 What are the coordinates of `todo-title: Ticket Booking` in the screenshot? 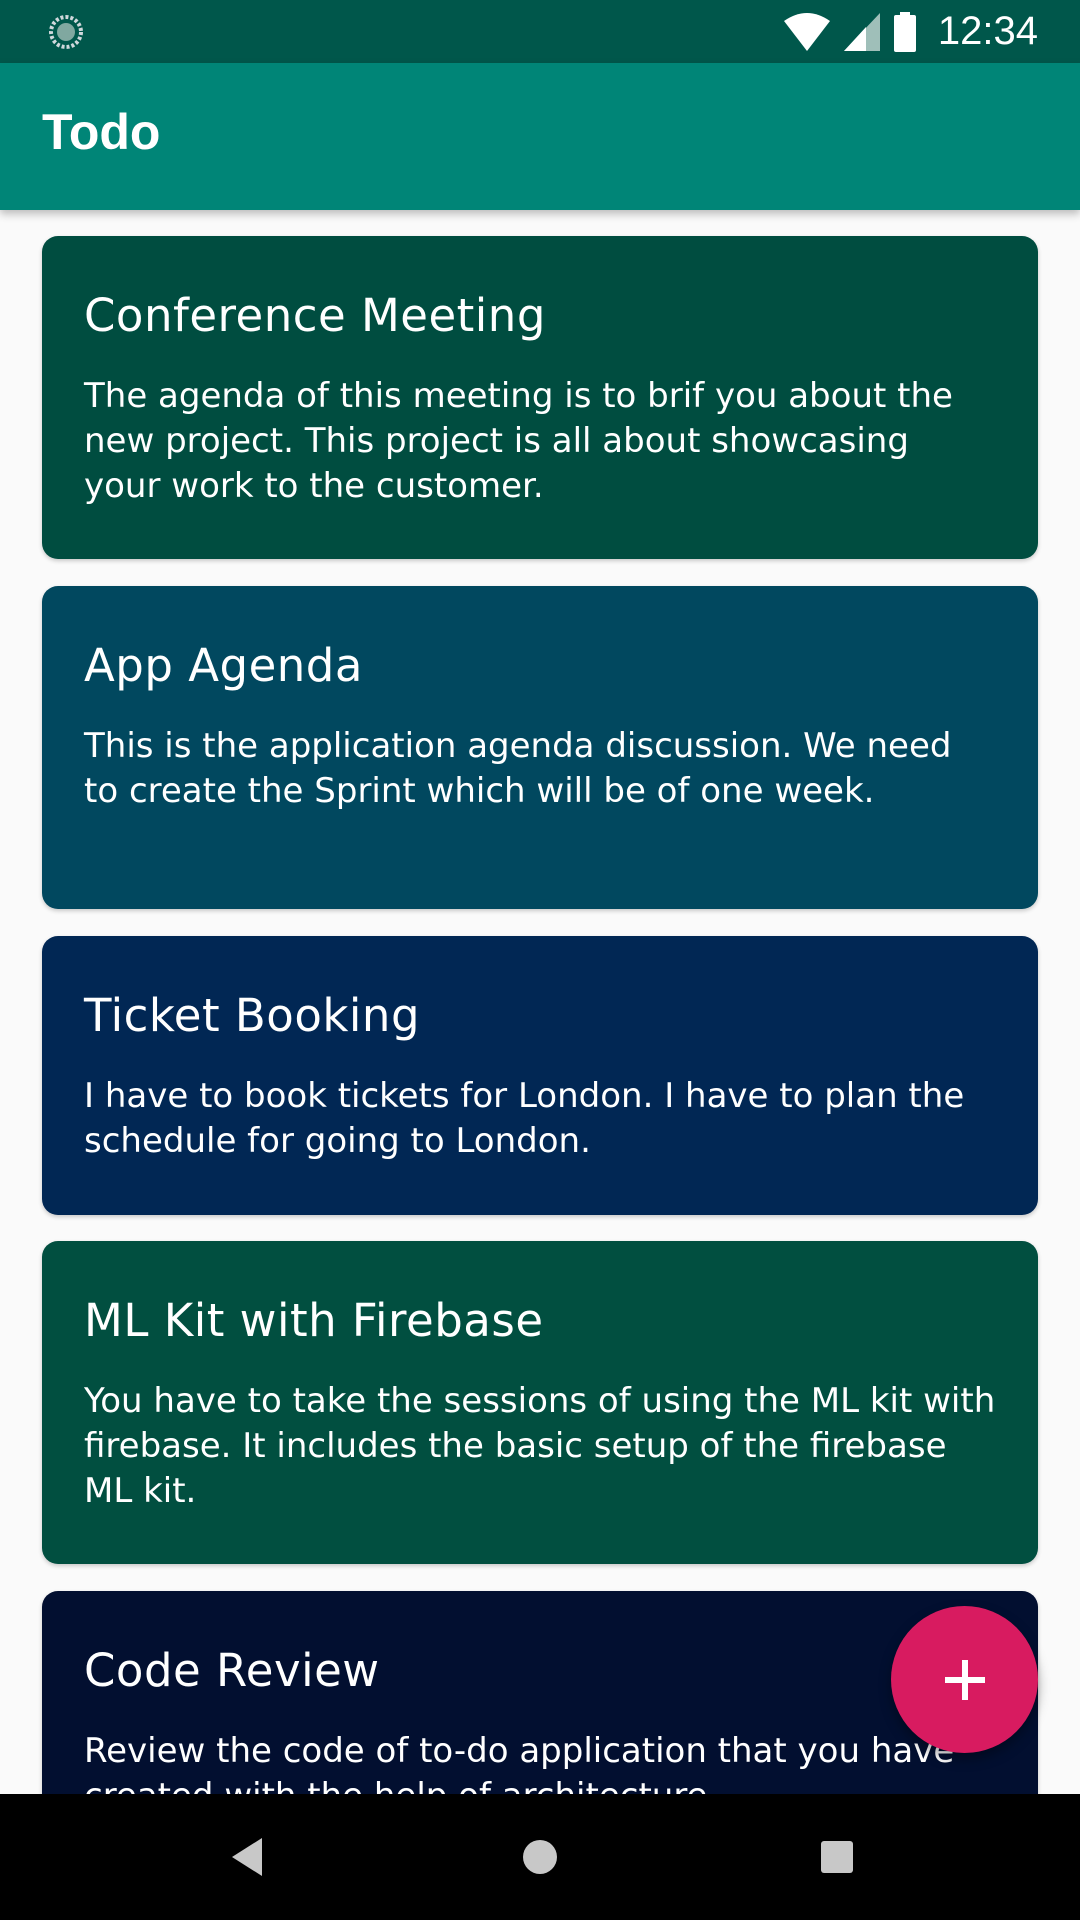 It's located at (252, 1015).